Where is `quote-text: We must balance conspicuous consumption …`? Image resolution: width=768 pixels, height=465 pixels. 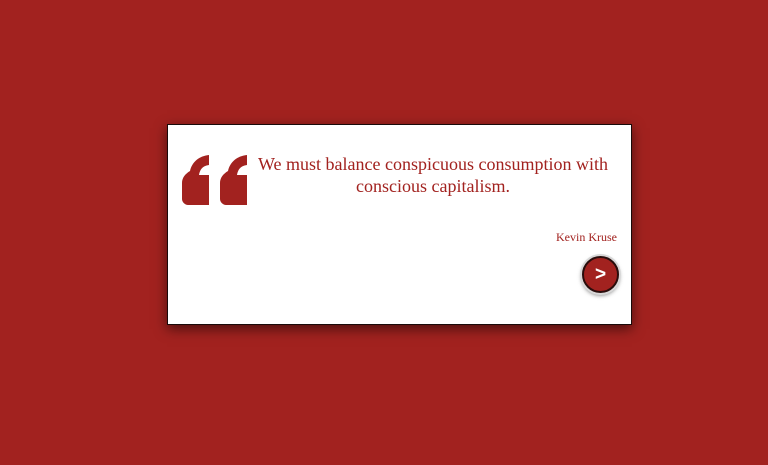 quote-text: We must balance conspicuous consumption … is located at coordinates (433, 175).